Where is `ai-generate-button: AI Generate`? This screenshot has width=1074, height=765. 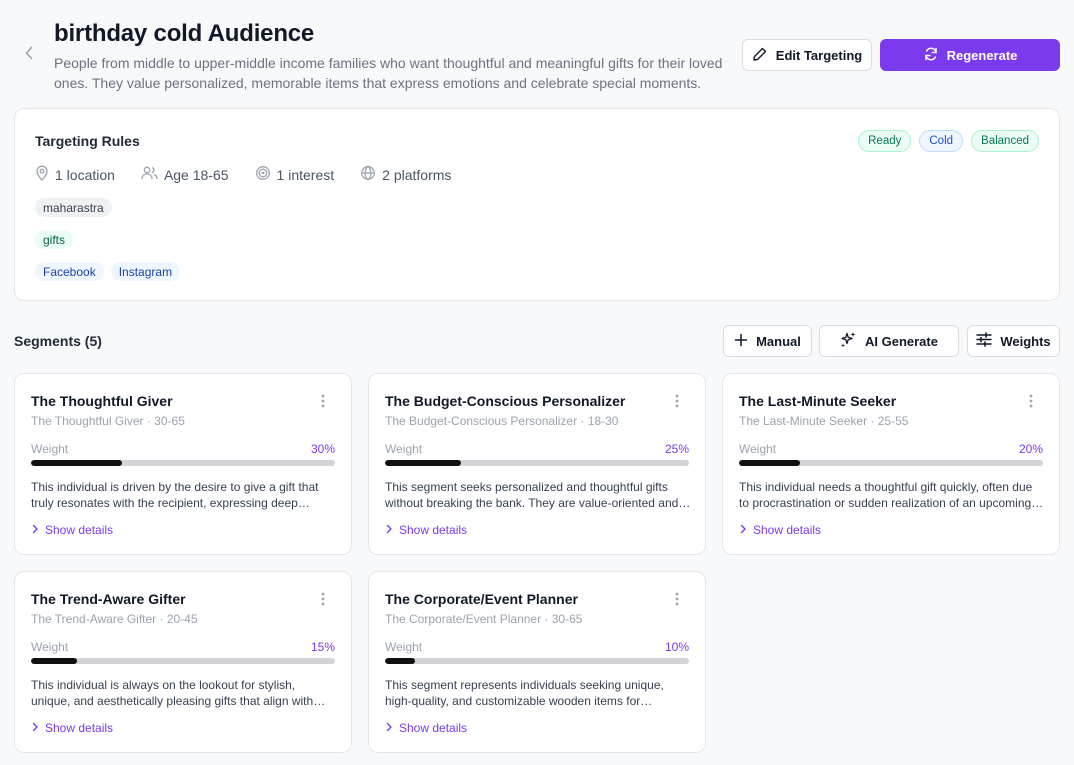 ai-generate-button: AI Generate is located at coordinates (889, 341).